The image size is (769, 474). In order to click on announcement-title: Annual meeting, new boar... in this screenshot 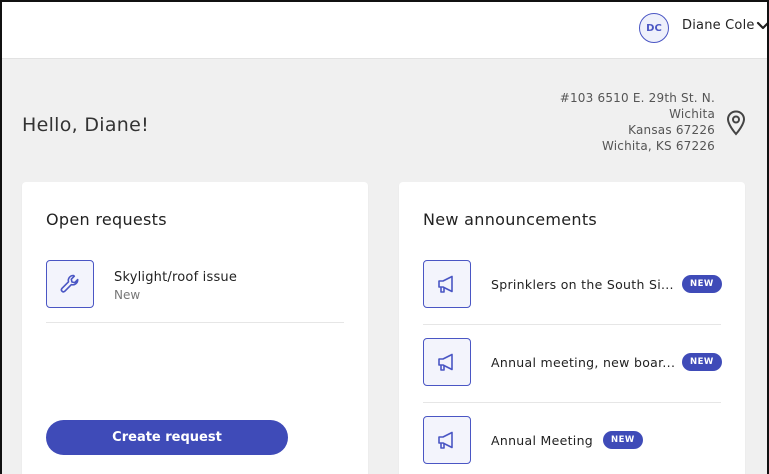, I will do `click(583, 362)`.